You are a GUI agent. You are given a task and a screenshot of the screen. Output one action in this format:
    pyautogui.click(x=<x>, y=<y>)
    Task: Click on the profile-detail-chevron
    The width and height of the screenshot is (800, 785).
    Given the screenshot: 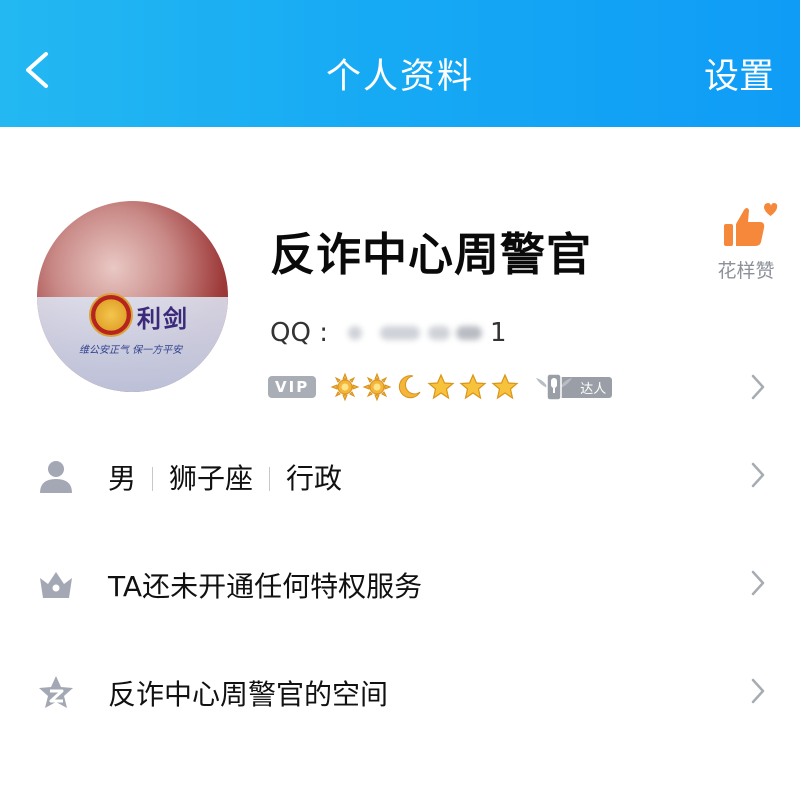 What is the action you would take?
    pyautogui.click(x=757, y=387)
    